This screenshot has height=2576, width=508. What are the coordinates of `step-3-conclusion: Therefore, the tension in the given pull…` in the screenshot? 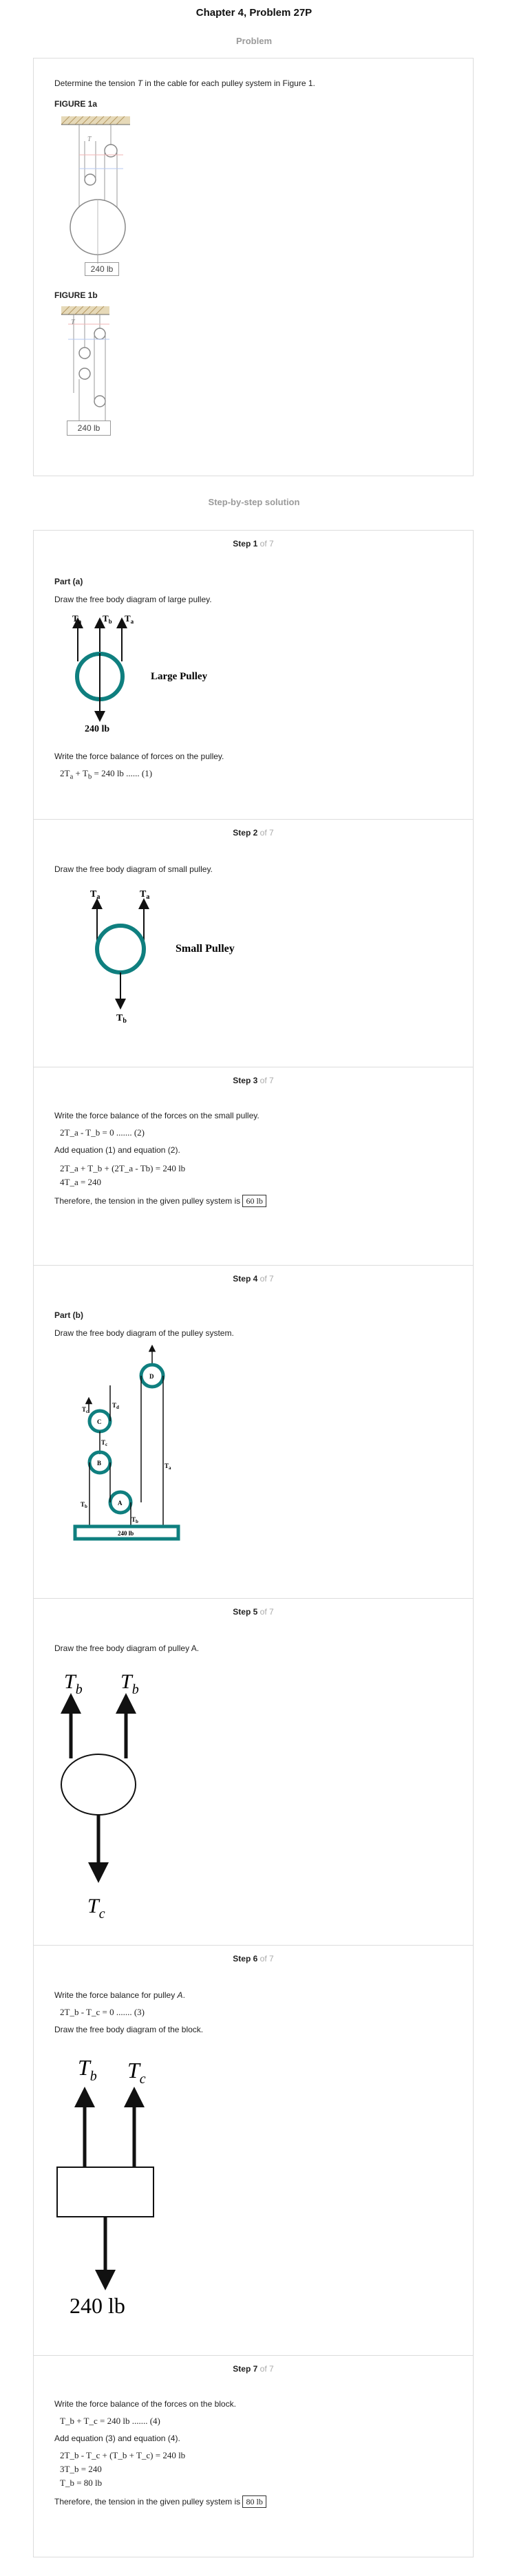 It's located at (160, 1201).